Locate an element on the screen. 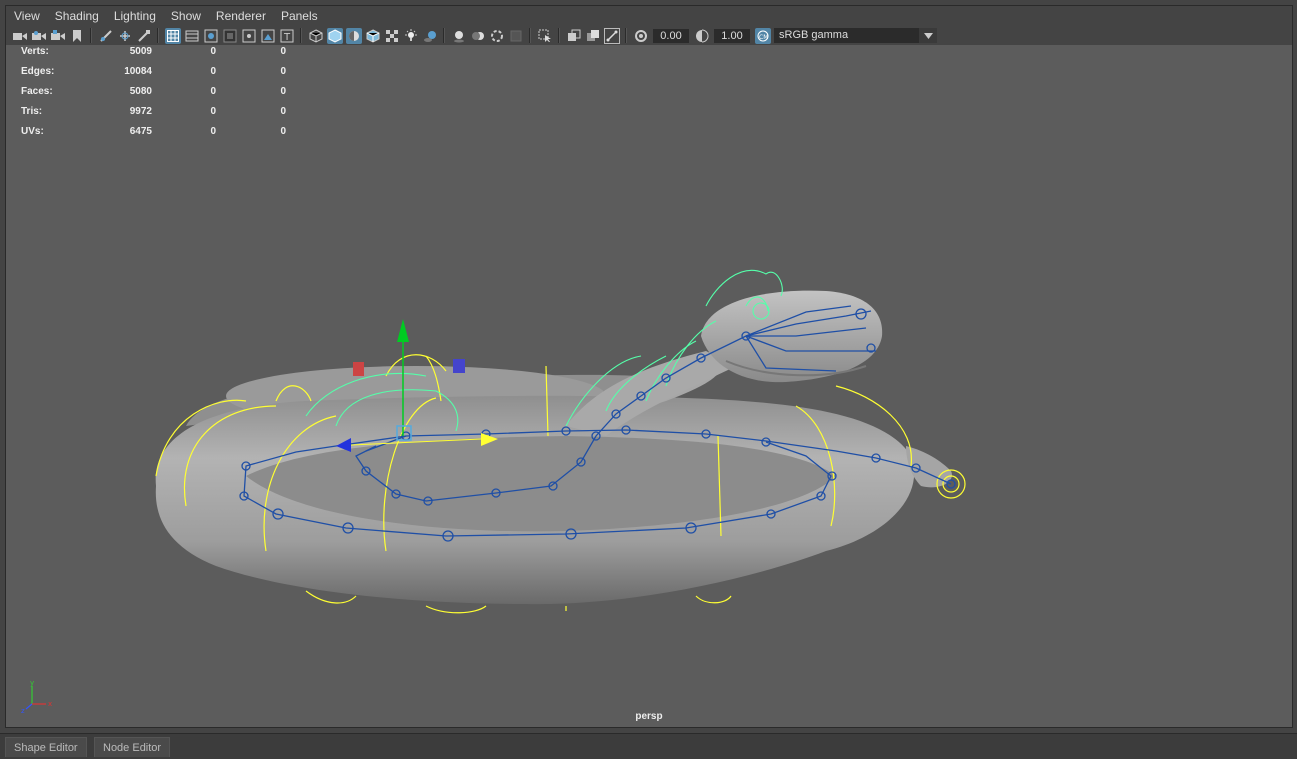  panel-toolbar: T 0.00 1.00 CM sRGB gamma is located at coordinates (649, 35).